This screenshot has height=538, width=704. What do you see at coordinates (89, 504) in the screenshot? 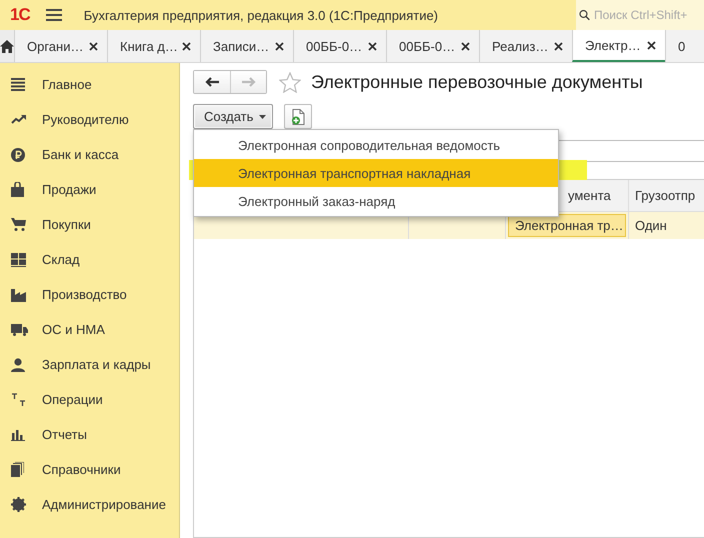
I see `sidebar-item: Администрирование` at bounding box center [89, 504].